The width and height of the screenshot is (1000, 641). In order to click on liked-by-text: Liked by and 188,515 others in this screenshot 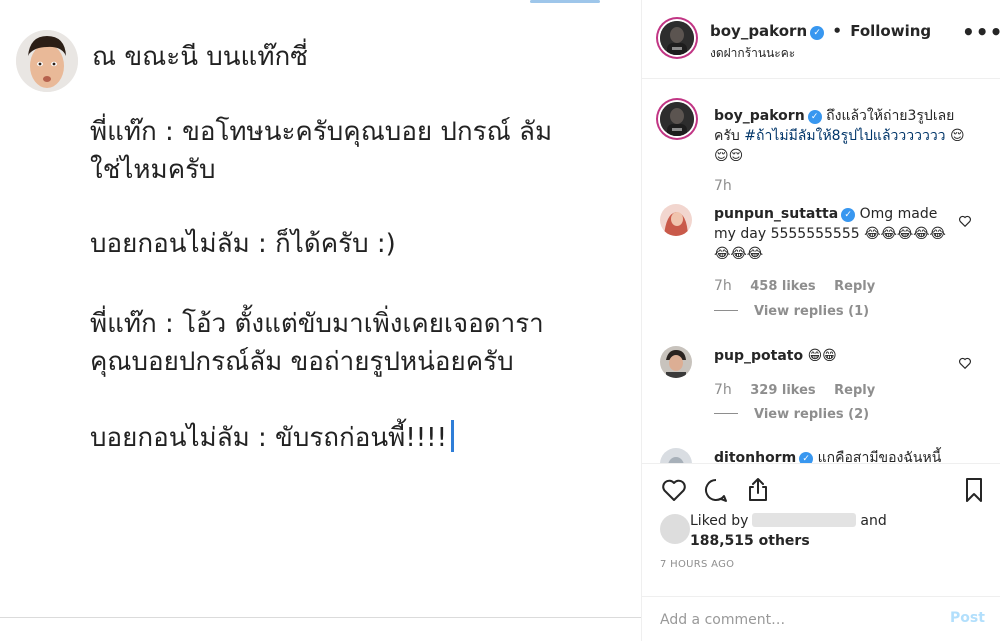, I will do `click(840, 531)`.